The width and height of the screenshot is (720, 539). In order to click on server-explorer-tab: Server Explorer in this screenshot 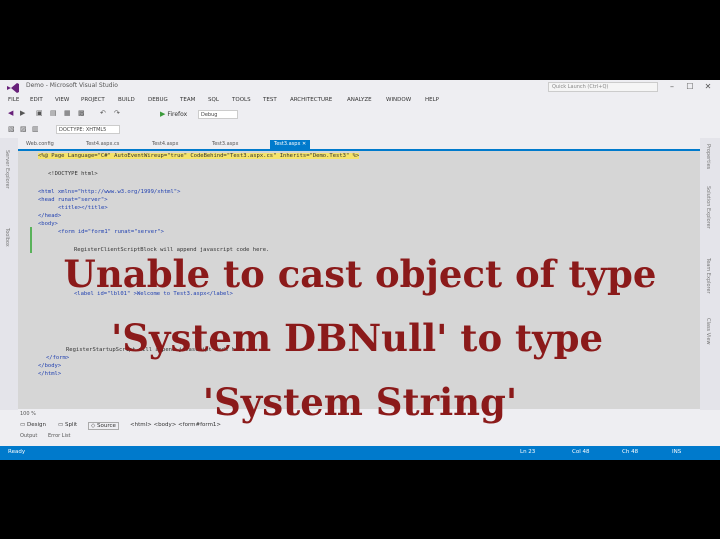, I will do `click(7, 169)`.